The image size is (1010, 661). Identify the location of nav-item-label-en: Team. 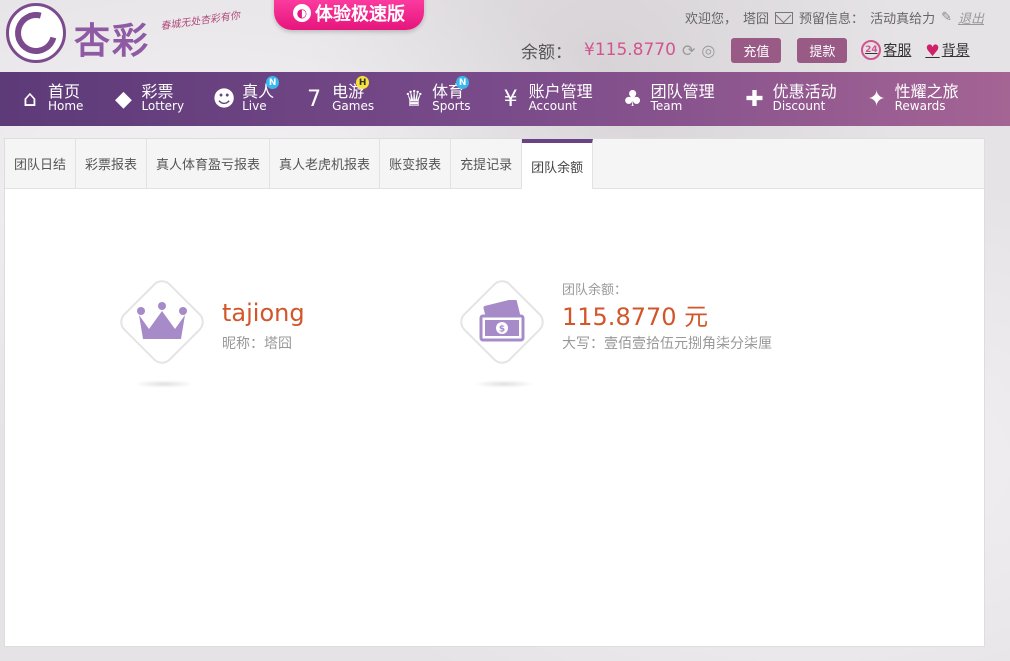
(666, 106).